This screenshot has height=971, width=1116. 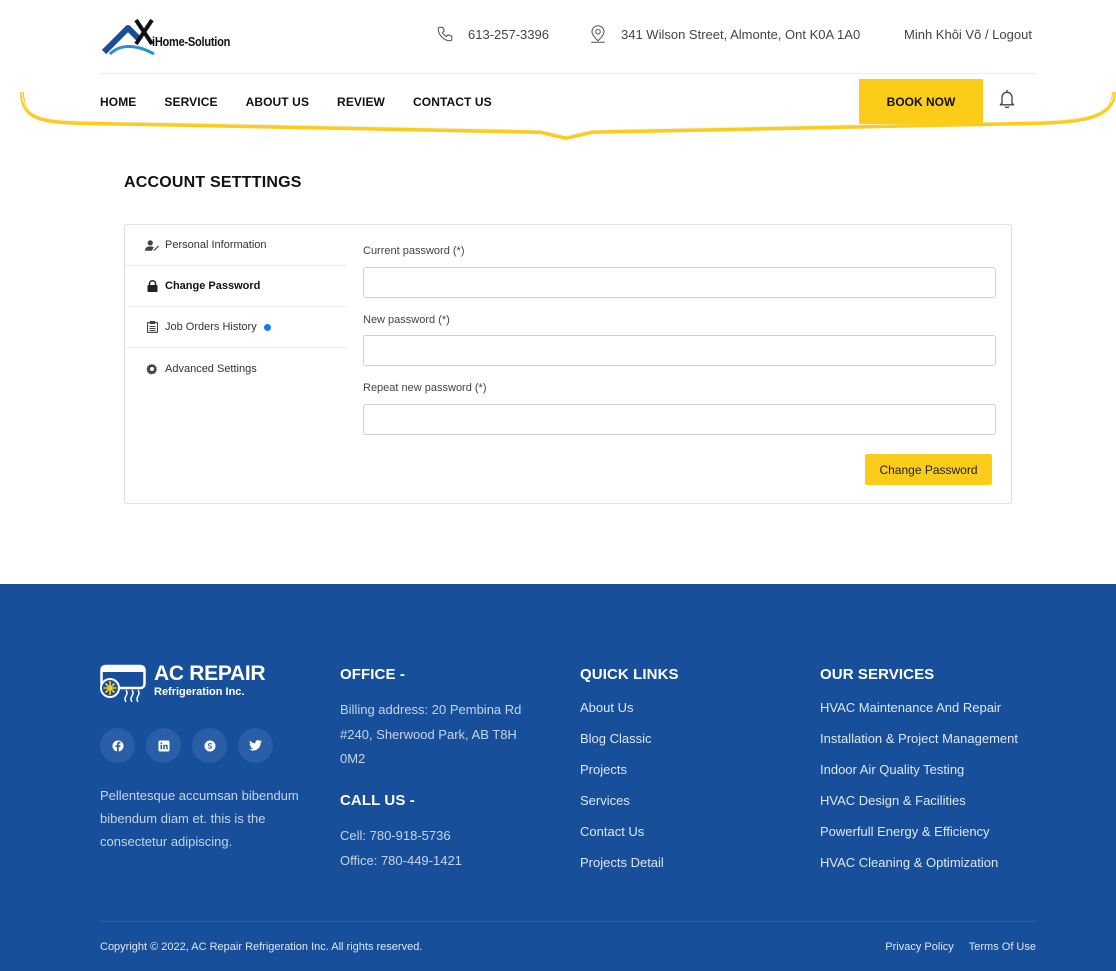 What do you see at coordinates (679, 419) in the screenshot?
I see `repeat-password-input` at bounding box center [679, 419].